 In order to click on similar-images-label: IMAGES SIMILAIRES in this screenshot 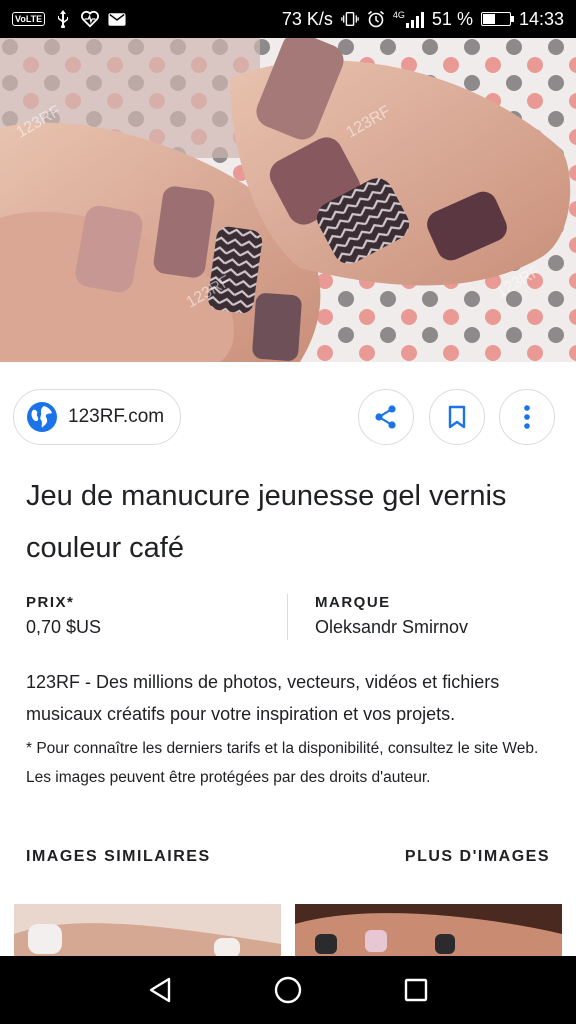, I will do `click(118, 857)`.